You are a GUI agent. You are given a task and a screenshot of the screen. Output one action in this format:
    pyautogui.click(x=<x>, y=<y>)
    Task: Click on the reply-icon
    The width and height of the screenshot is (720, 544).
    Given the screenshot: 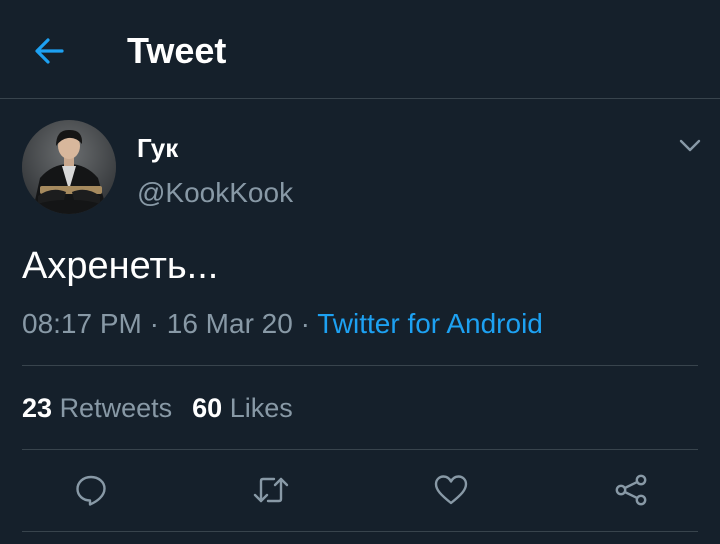 What is the action you would take?
    pyautogui.click(x=91, y=490)
    